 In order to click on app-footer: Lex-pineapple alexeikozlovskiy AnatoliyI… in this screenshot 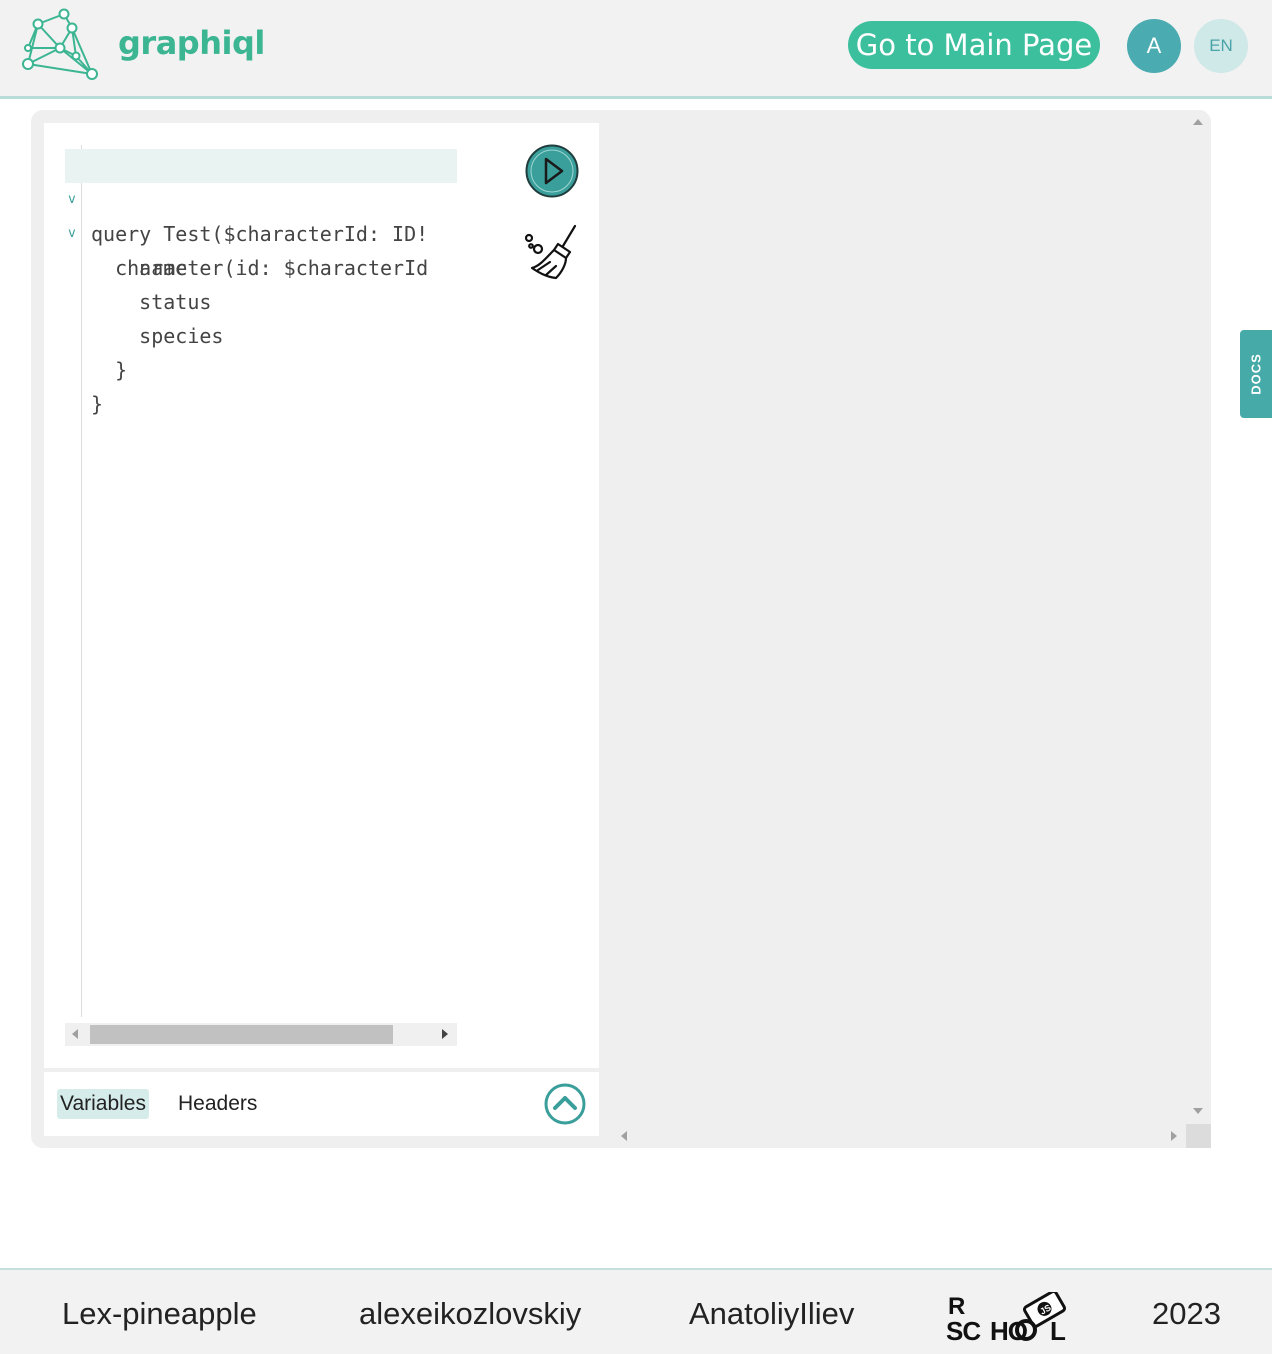, I will do `click(636, 1311)`.